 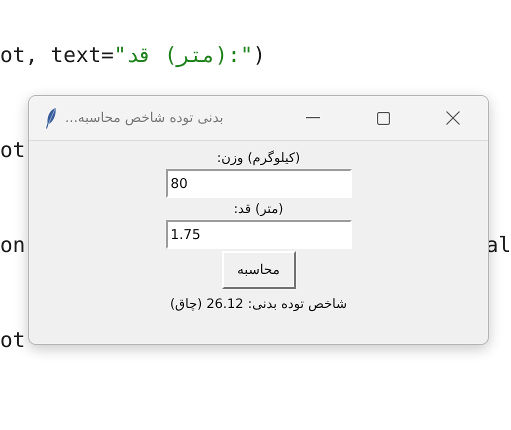 I want to click on close-icon, so click(x=453, y=118).